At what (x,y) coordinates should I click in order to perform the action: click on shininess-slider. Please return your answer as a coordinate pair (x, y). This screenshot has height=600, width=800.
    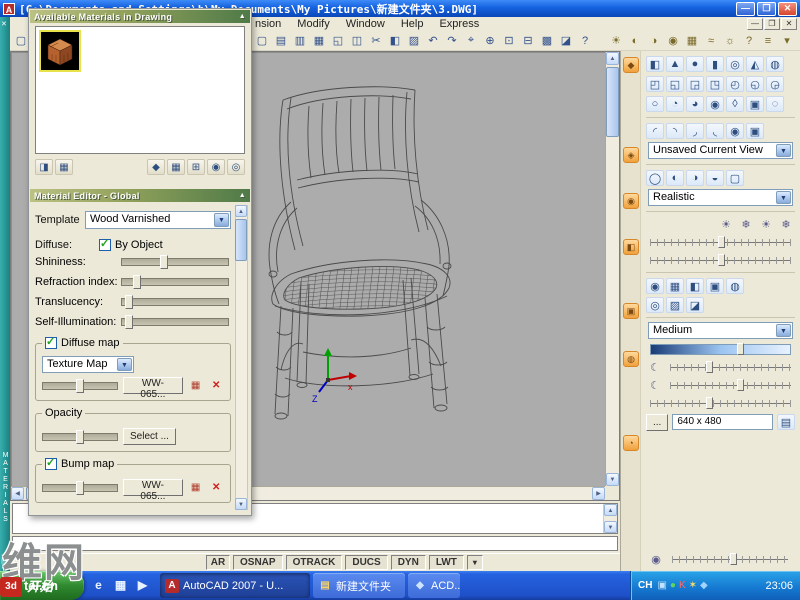
    Looking at the image, I should click on (175, 262).